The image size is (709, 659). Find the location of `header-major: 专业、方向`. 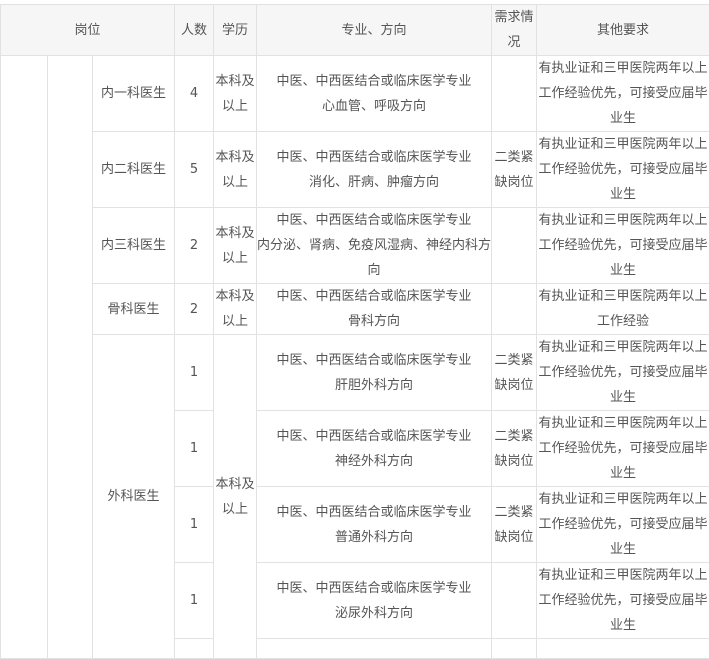

header-major: 专业、方向 is located at coordinates (374, 30).